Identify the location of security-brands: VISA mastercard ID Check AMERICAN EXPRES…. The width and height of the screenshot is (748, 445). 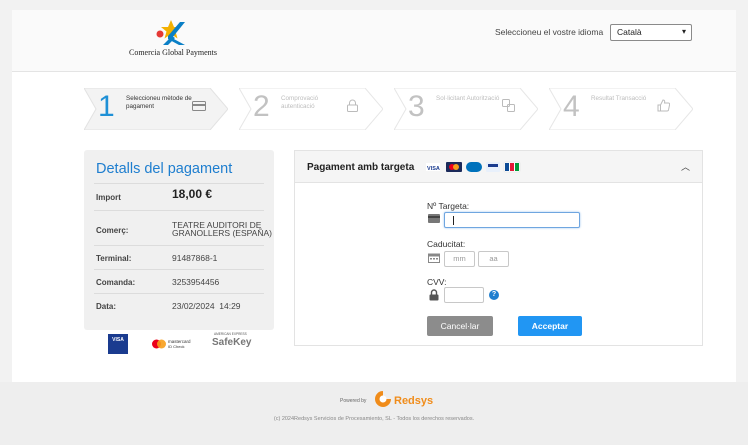
(188, 345).